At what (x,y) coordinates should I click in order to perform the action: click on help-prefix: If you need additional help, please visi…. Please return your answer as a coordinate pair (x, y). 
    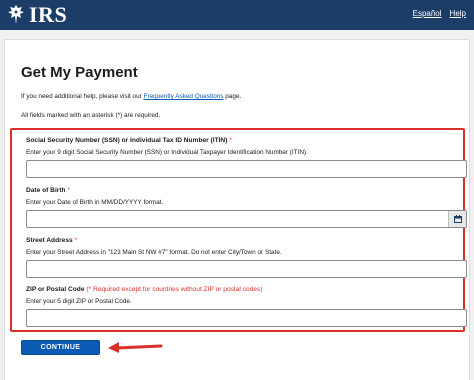
    Looking at the image, I should click on (82, 96).